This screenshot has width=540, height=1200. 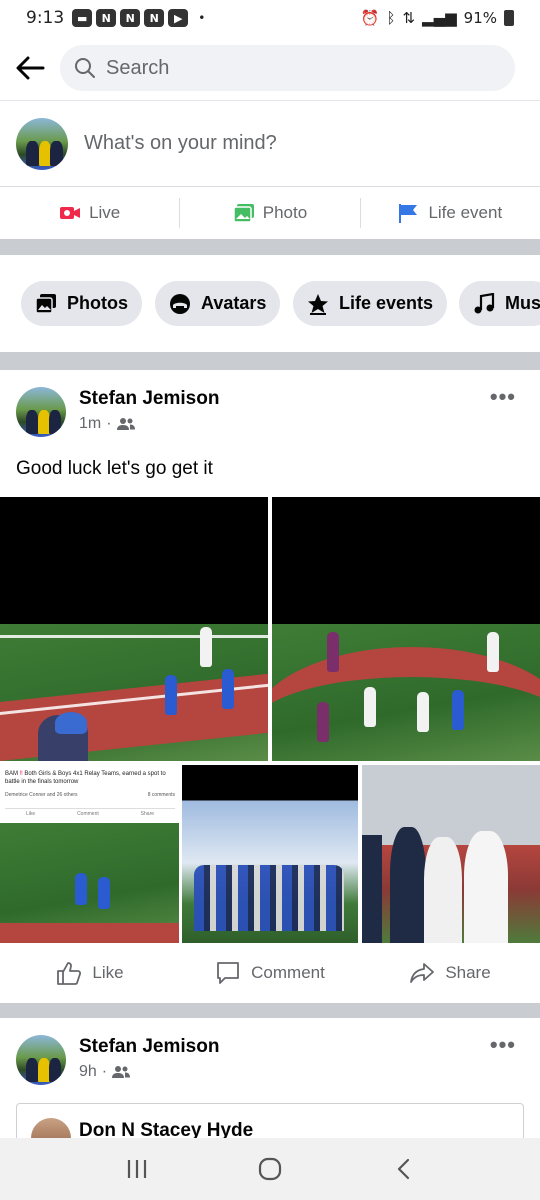 I want to click on home-icon, so click(x=270, y=1169).